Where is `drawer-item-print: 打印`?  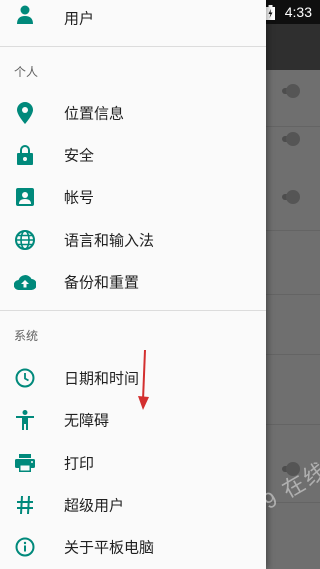 drawer-item-print: 打印 is located at coordinates (133, 463).